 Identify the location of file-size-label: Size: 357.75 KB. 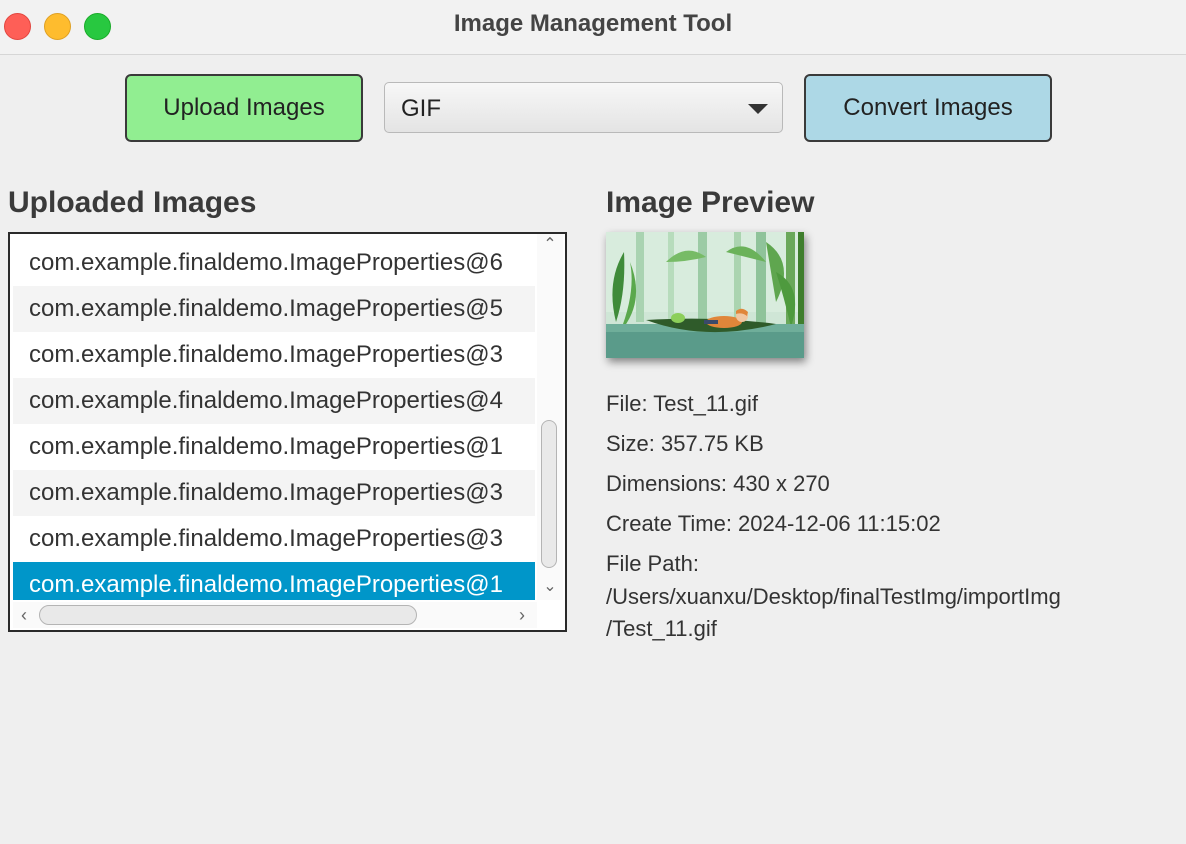
(685, 443).